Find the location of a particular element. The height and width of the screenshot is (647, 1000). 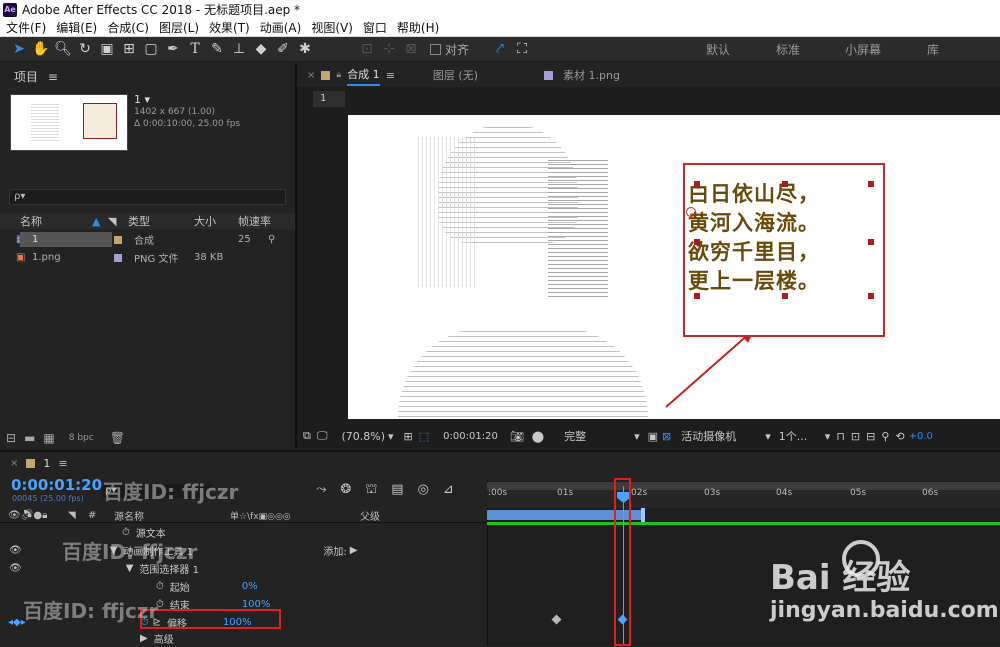

panel-menu-icon: ≡ is located at coordinates (53, 77).